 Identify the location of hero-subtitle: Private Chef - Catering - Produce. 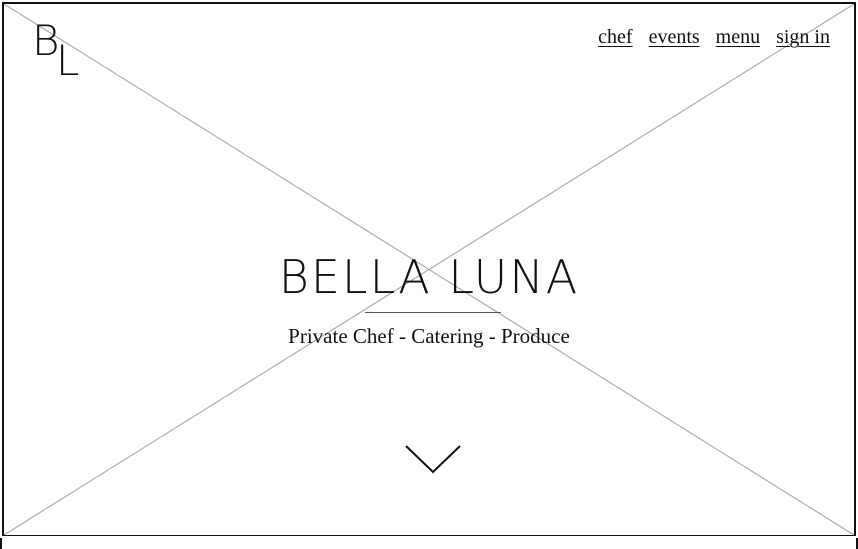
(429, 336).